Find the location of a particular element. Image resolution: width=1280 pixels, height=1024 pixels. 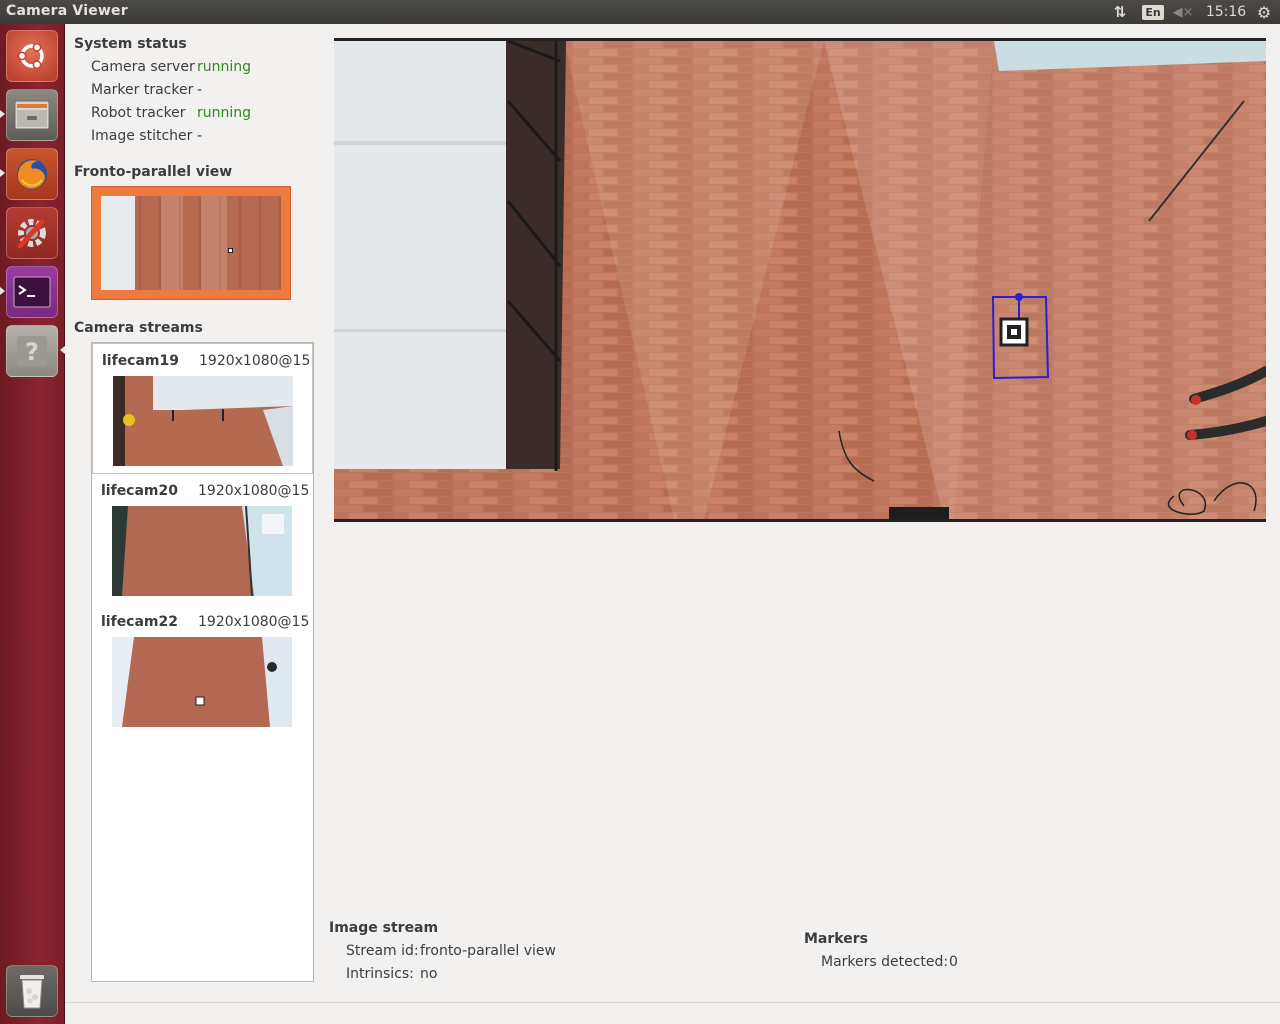

window-title: Camera Viewer is located at coordinates (67, 11).